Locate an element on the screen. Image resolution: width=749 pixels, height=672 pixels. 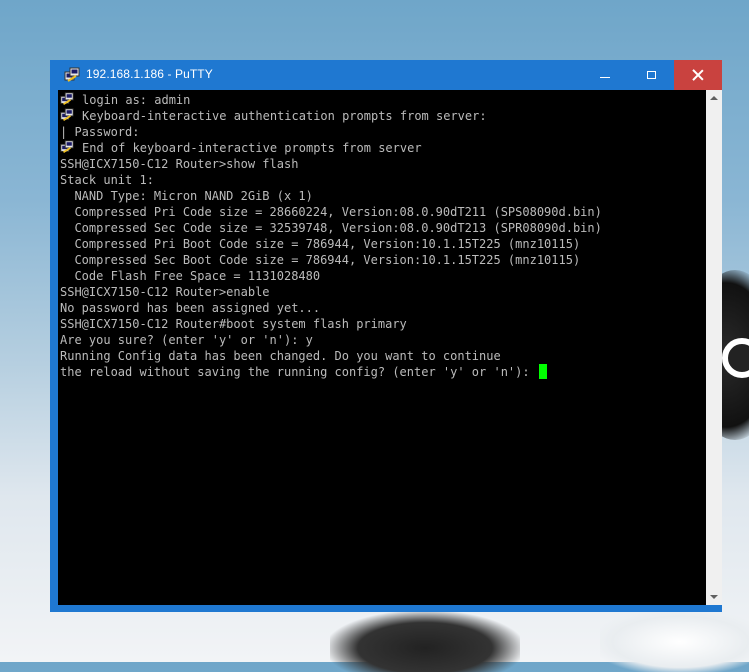
text-cursor is located at coordinates (542, 371).